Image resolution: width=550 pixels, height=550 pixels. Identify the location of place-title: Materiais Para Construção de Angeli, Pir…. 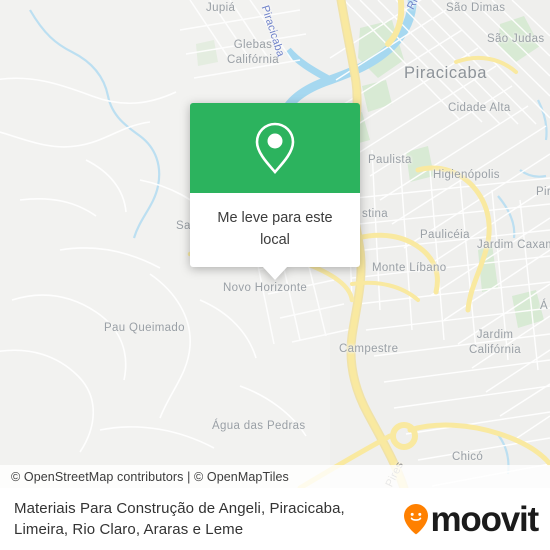
(179, 519).